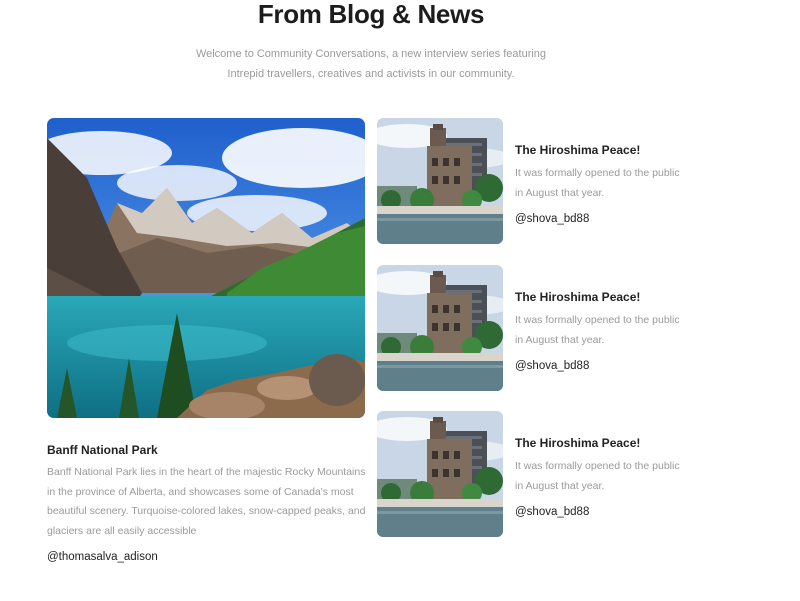  I want to click on featured-post-title: Banff National Park, so click(102, 450).